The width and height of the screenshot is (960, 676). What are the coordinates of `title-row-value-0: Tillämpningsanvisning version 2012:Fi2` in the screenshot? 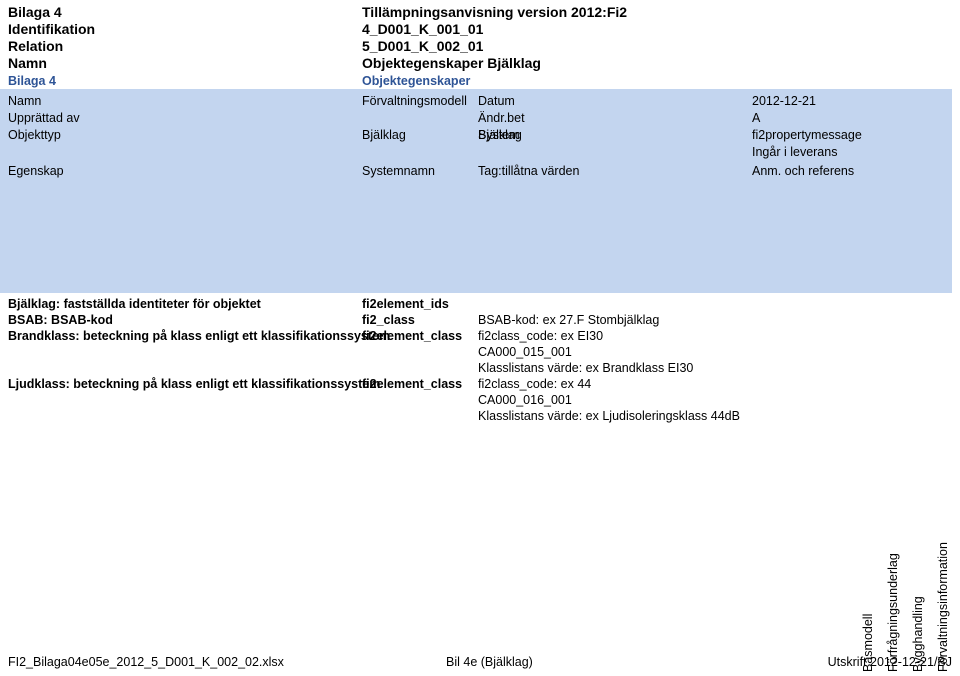 It's located at (495, 12).